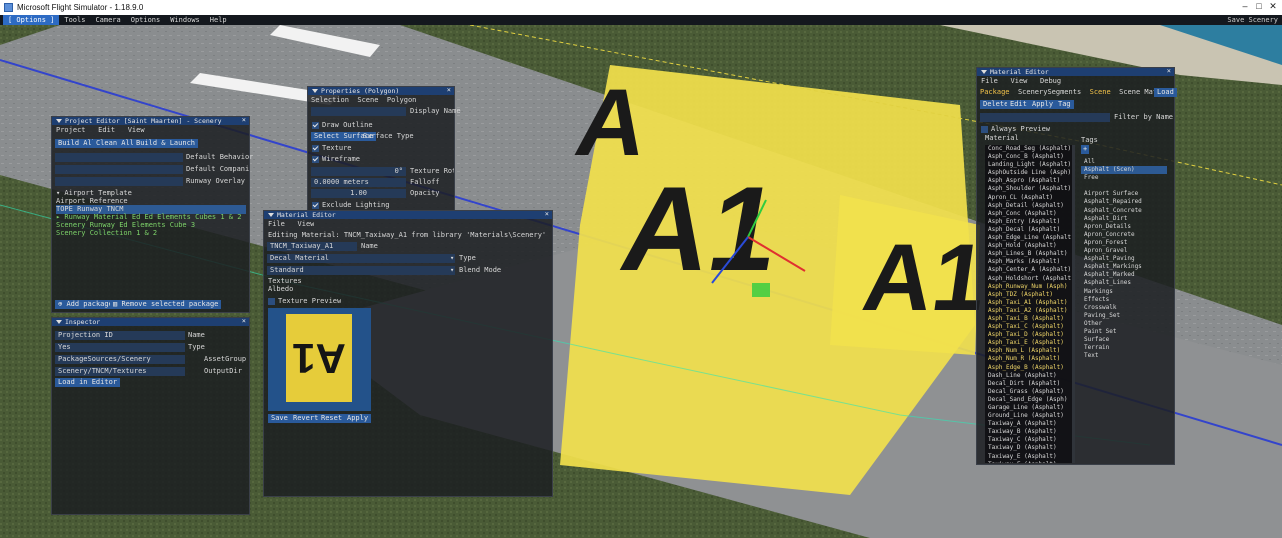  What do you see at coordinates (1124, 348) in the screenshot?
I see `tag-item: Terrain` at bounding box center [1124, 348].